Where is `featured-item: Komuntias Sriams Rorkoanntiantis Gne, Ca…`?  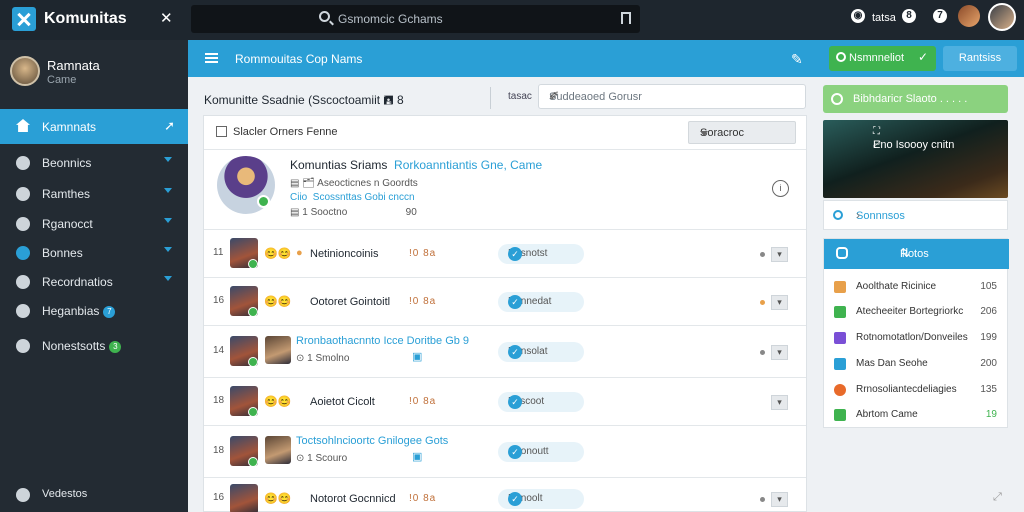 featured-item: Komuntias Sriams Rorkoanntiantis Gne, Ca… is located at coordinates (505, 190).